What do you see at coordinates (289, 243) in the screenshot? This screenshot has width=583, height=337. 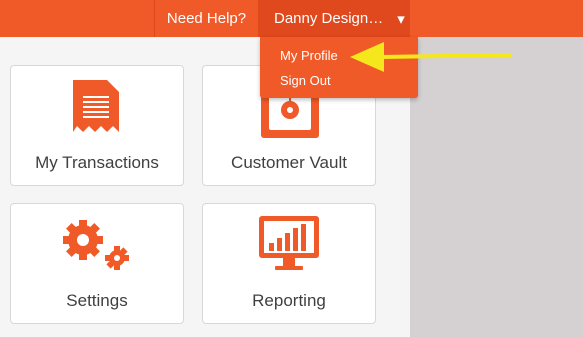 I see `monitor-chart-icon` at bounding box center [289, 243].